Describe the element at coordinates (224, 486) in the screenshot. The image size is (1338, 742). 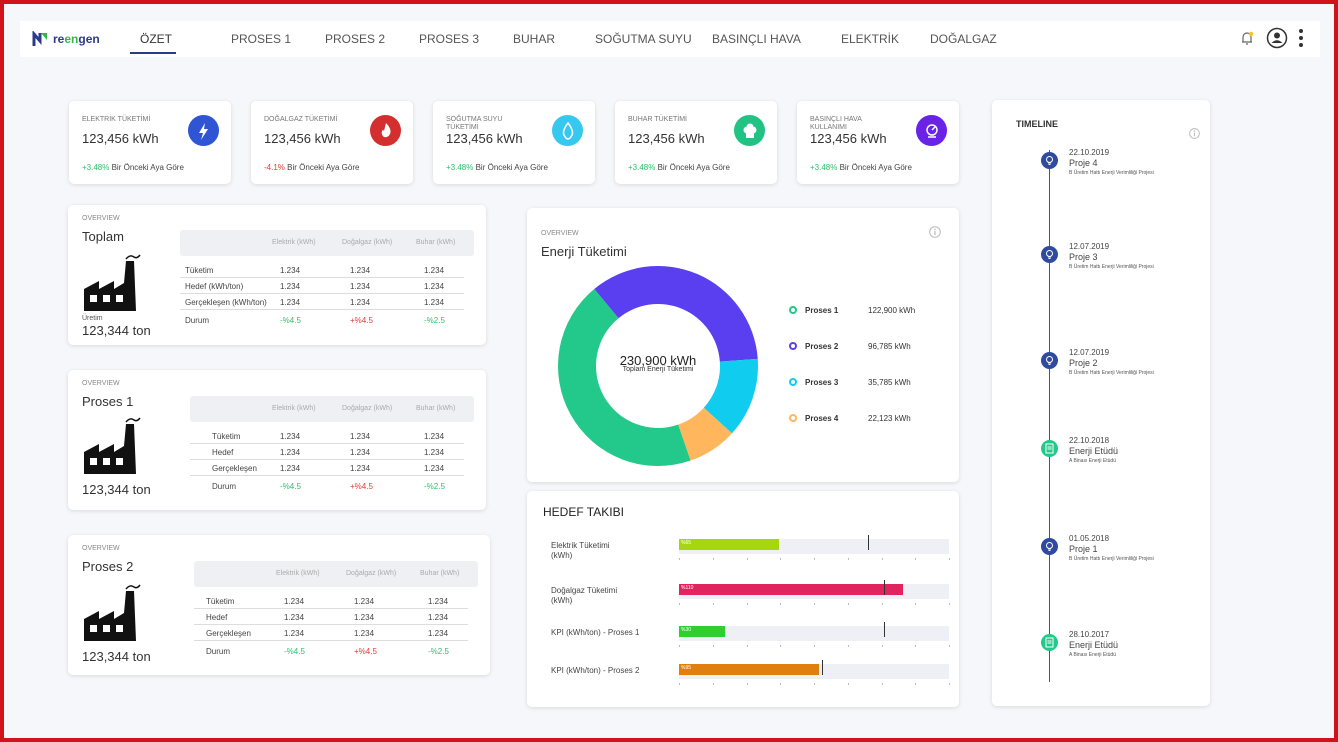
I see `row-label: Durum` at that location.